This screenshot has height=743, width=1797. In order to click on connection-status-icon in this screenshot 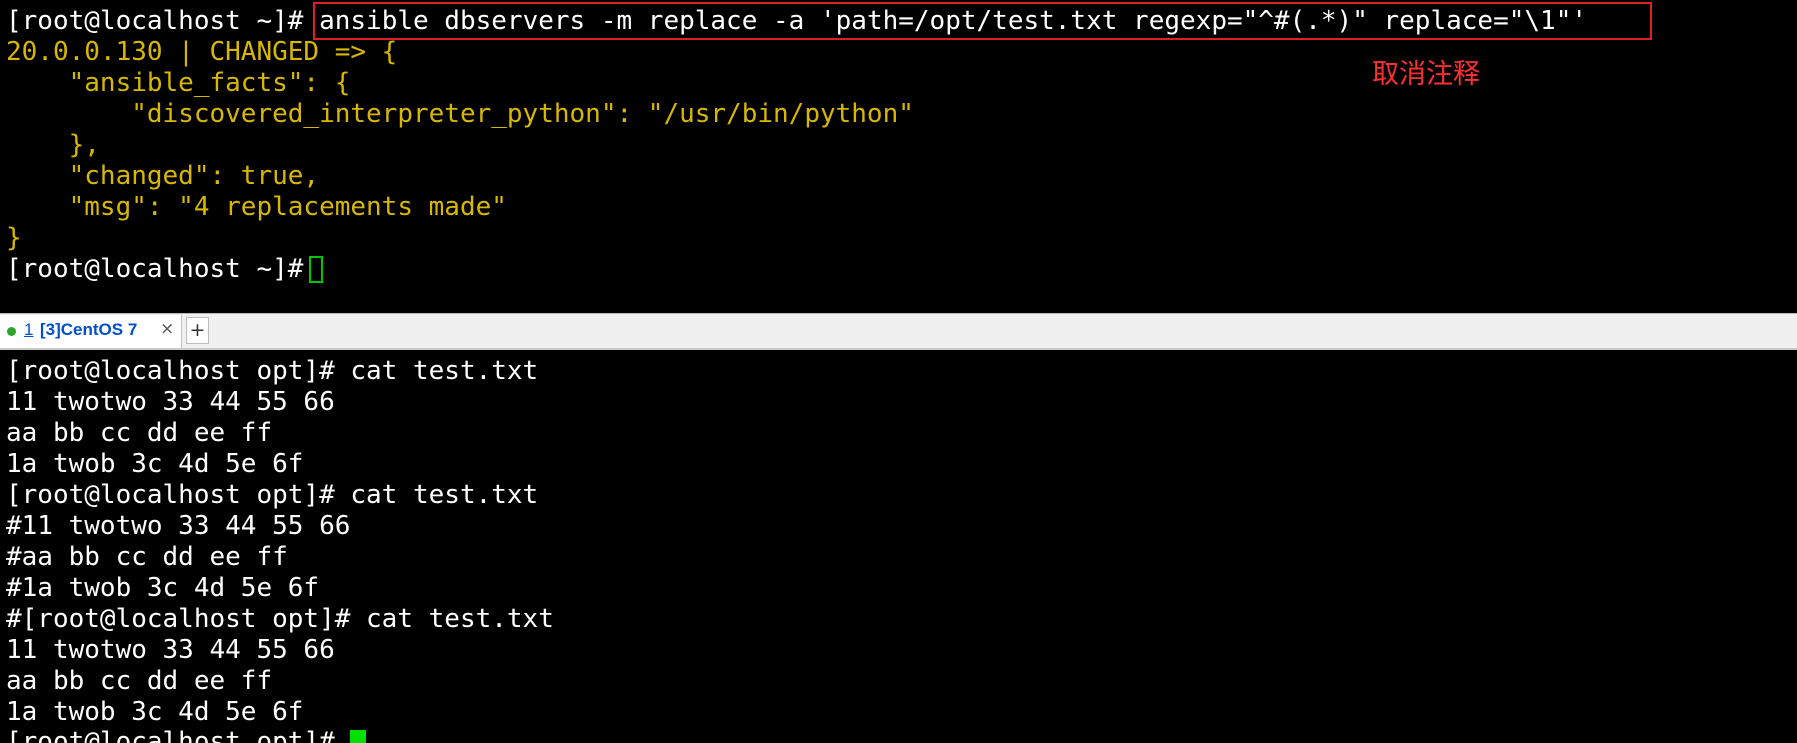, I will do `click(11, 331)`.